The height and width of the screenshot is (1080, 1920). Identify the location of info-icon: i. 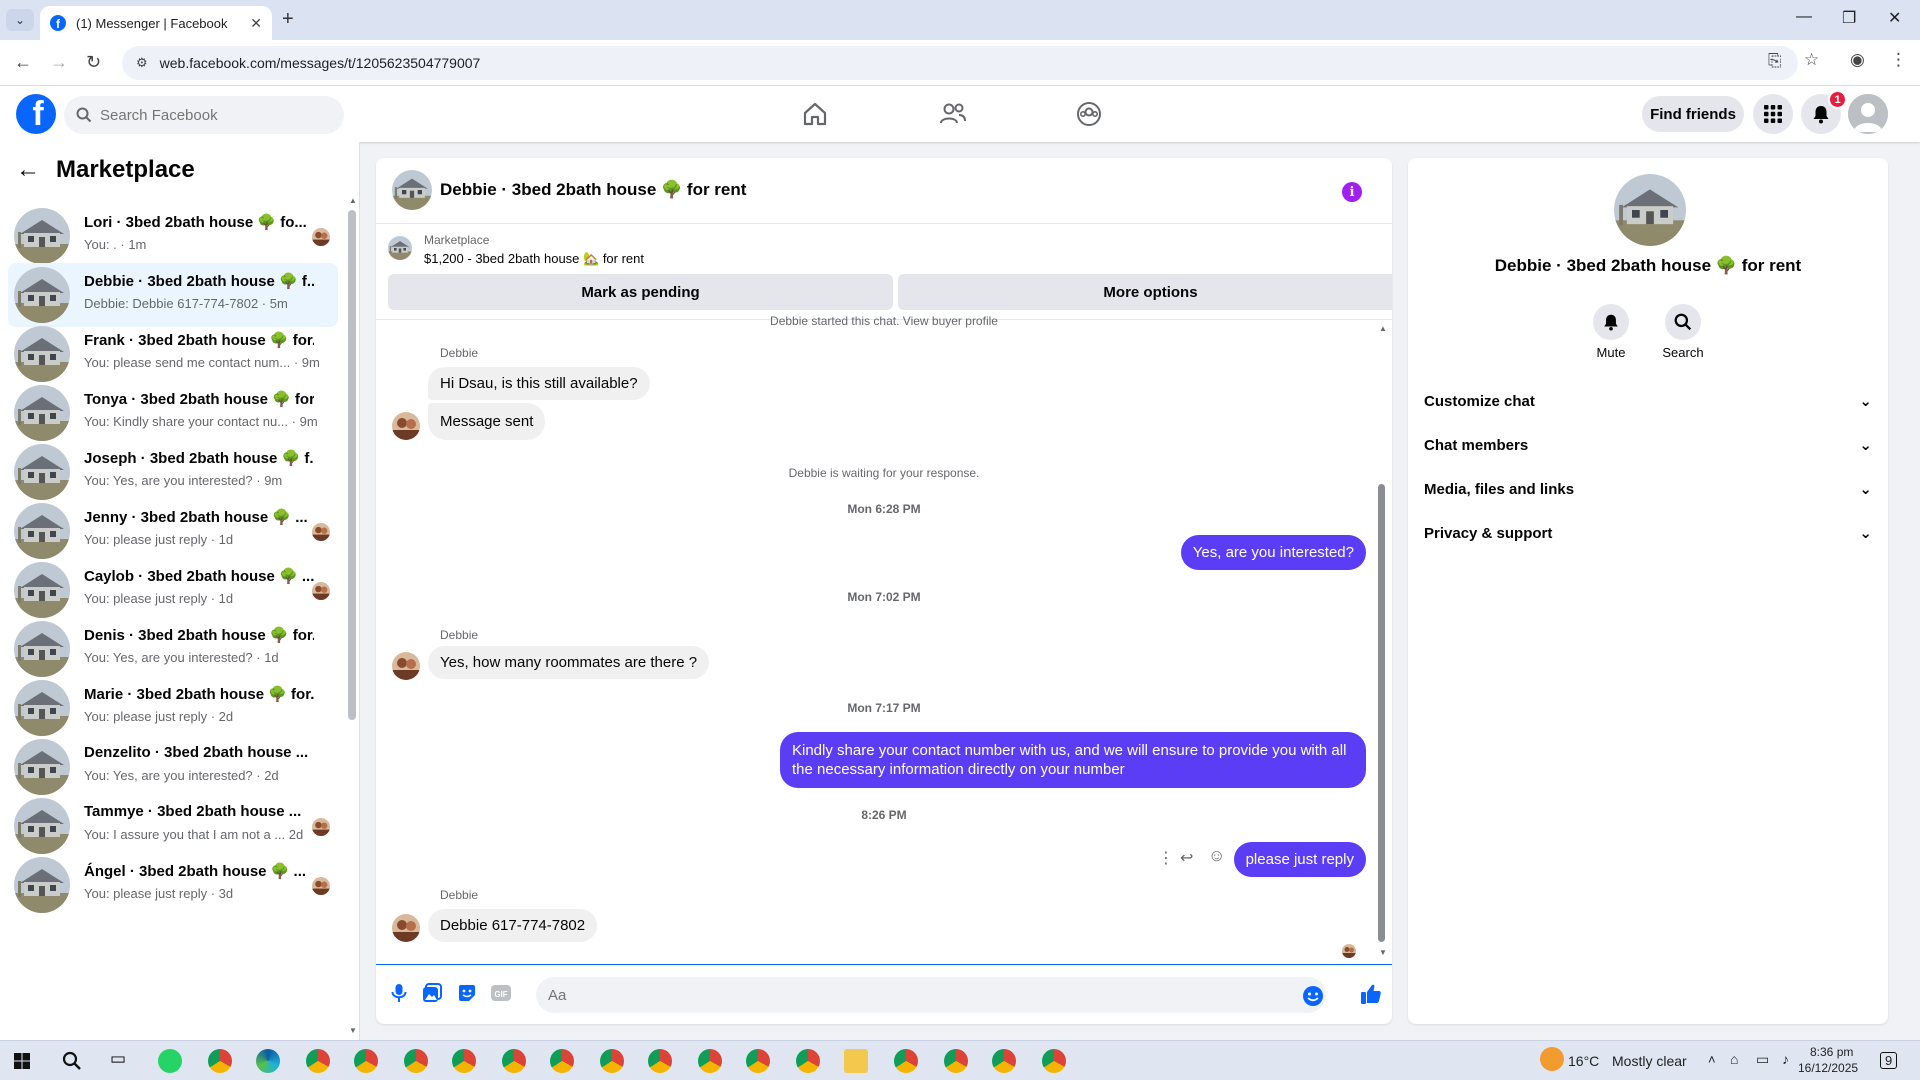
(1352, 192).